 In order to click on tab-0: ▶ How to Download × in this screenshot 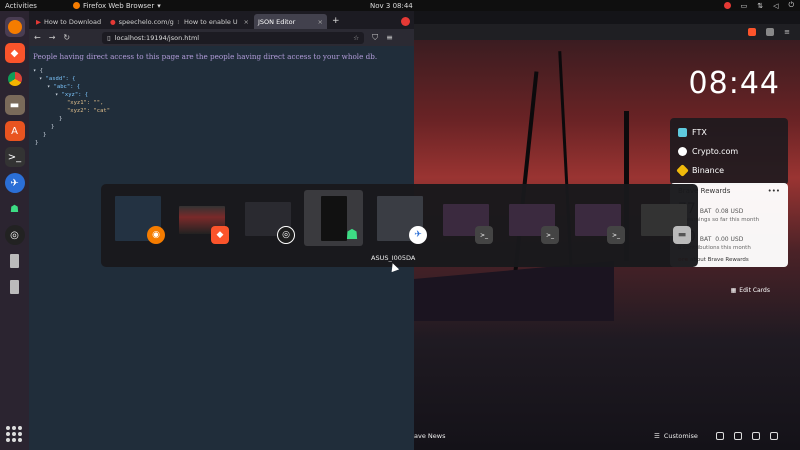, I will do `click(68, 21)`.